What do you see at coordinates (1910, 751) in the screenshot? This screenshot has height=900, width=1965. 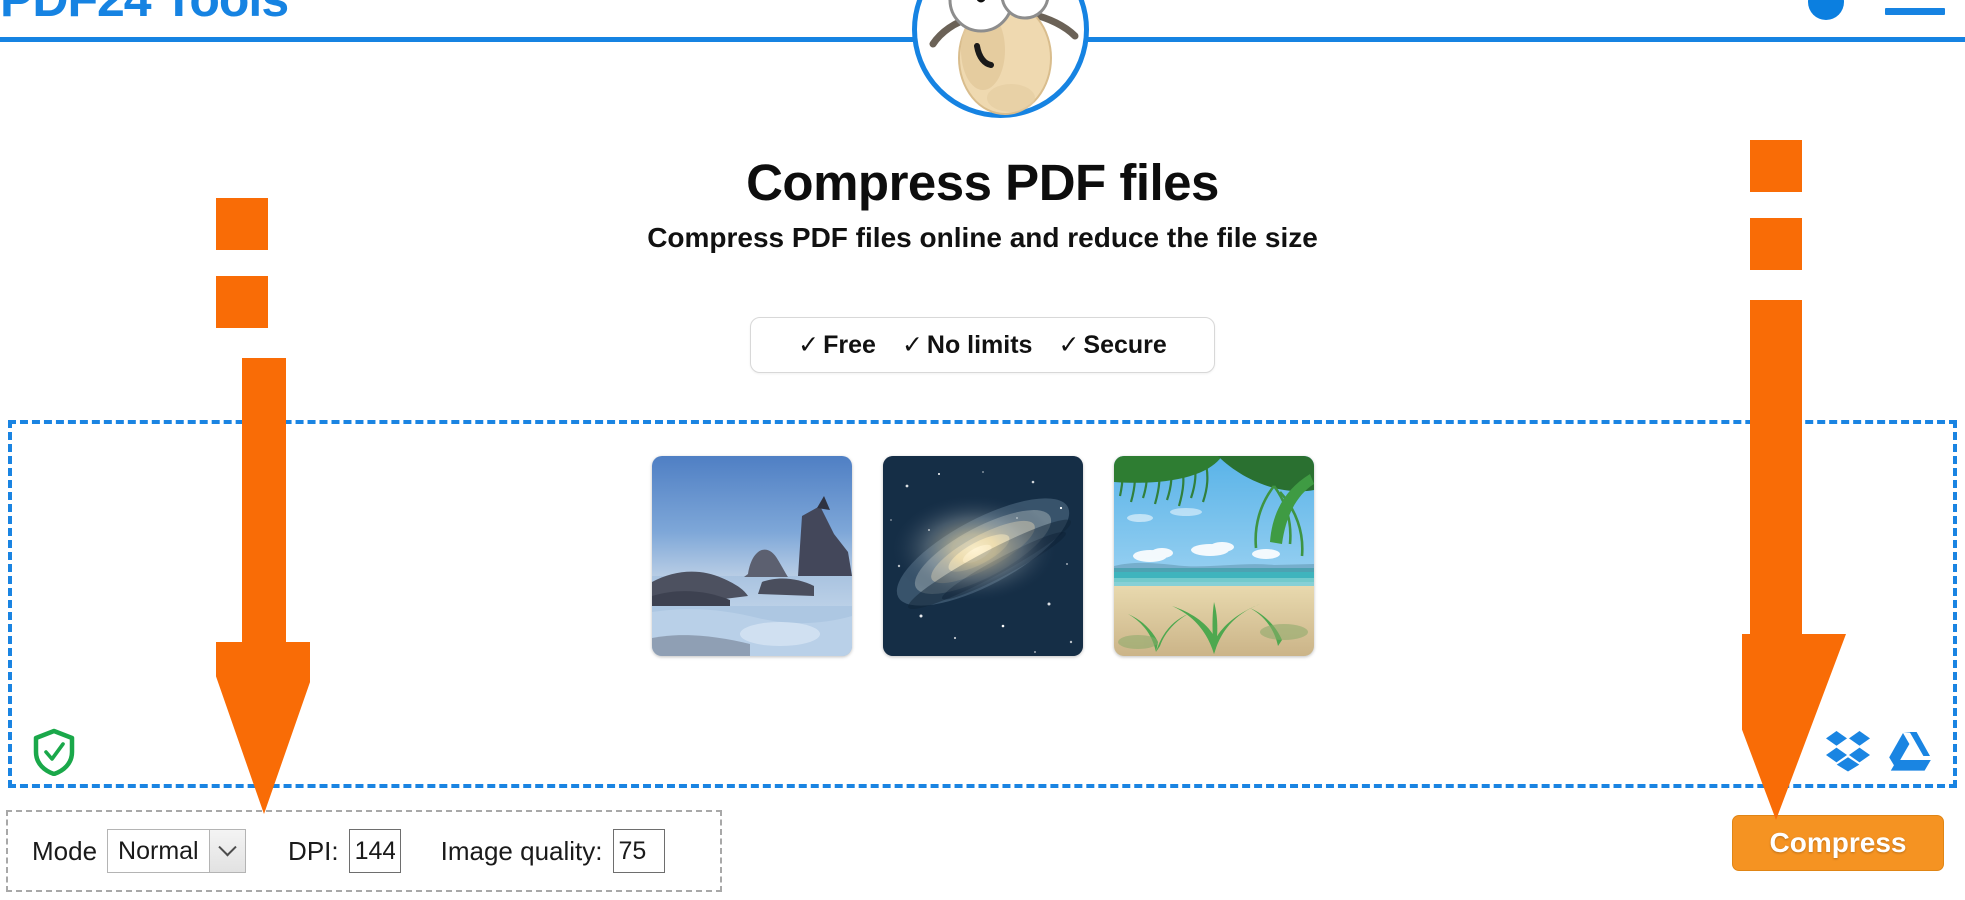 I see `google-drive-icon` at bounding box center [1910, 751].